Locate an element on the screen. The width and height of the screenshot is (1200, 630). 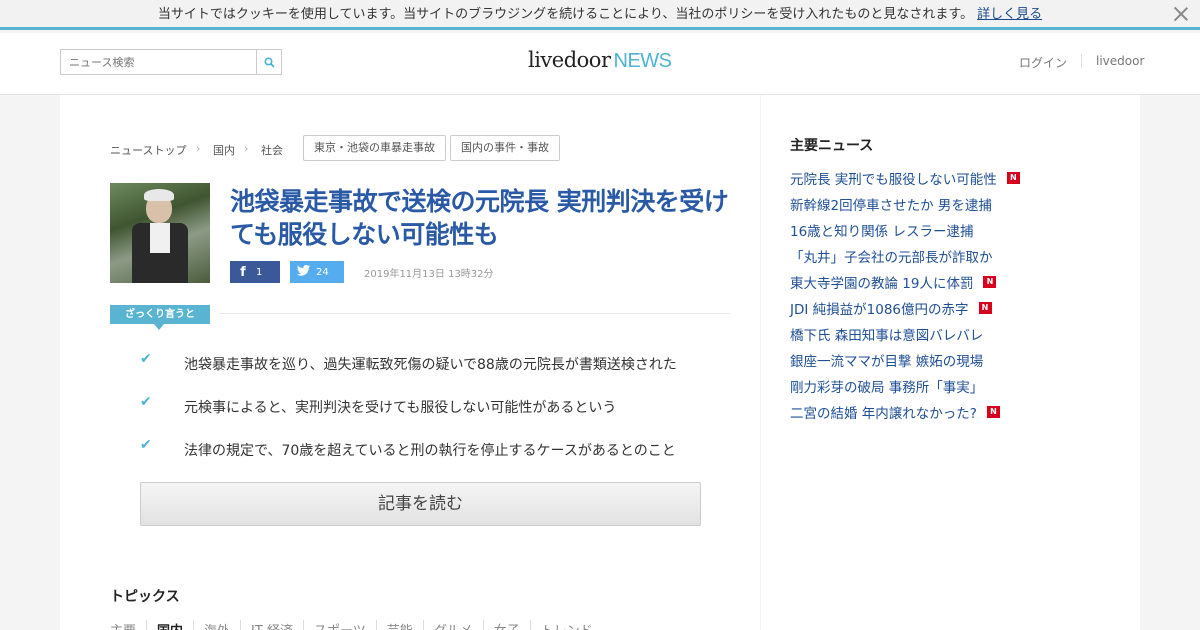
news-link: 剛力彩芽の破局 事務所「事実」 is located at coordinates (886, 386).